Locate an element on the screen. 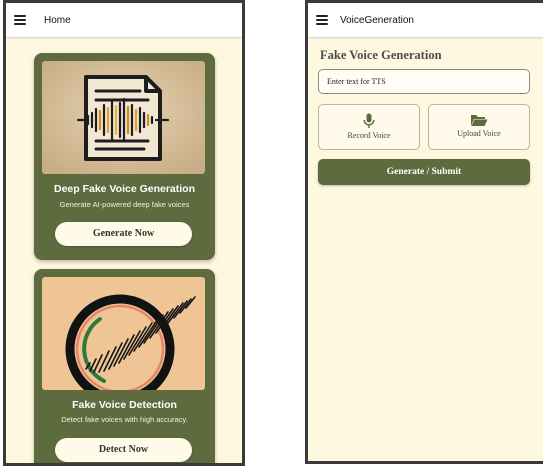 The height and width of the screenshot is (469, 543). record-voice-label: Record Voice is located at coordinates (369, 135).